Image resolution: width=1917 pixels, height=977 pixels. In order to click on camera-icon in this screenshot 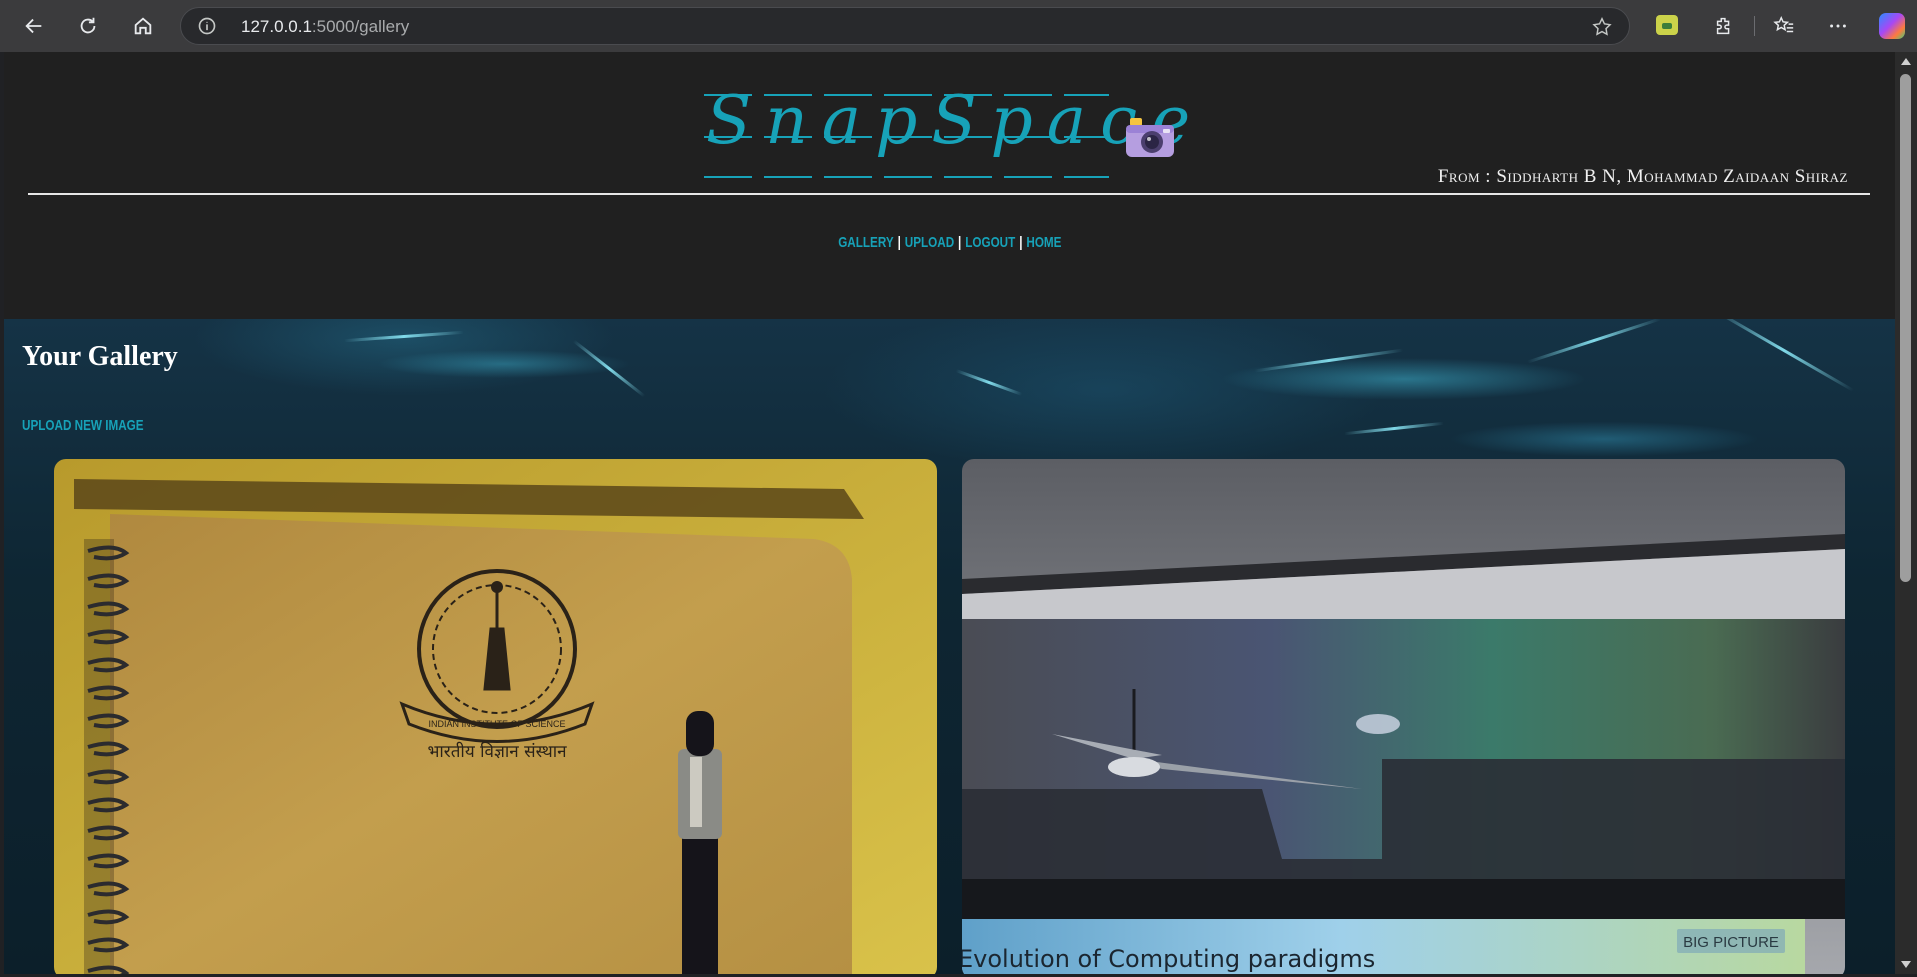, I will do `click(1150, 137)`.